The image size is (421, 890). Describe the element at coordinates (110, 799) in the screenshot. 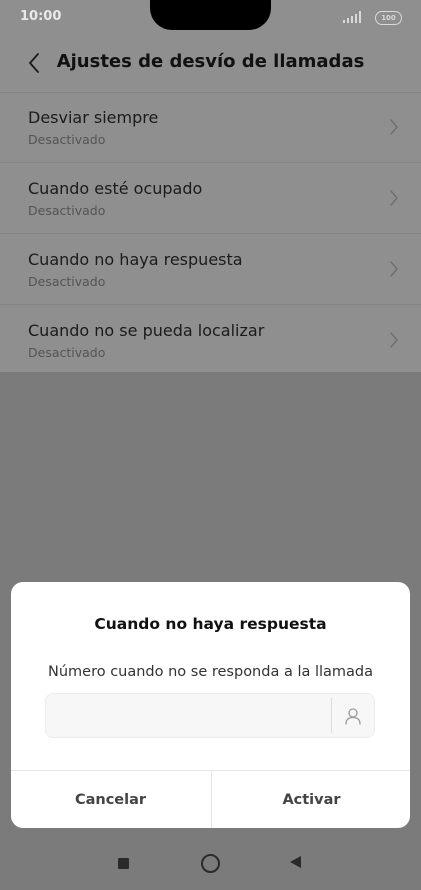

I see `cancel-button: Cancelar` at that location.